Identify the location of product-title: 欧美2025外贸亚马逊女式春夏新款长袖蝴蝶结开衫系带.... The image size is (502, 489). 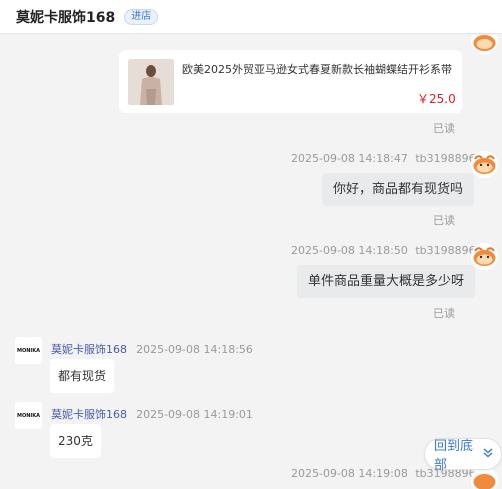
(317, 69).